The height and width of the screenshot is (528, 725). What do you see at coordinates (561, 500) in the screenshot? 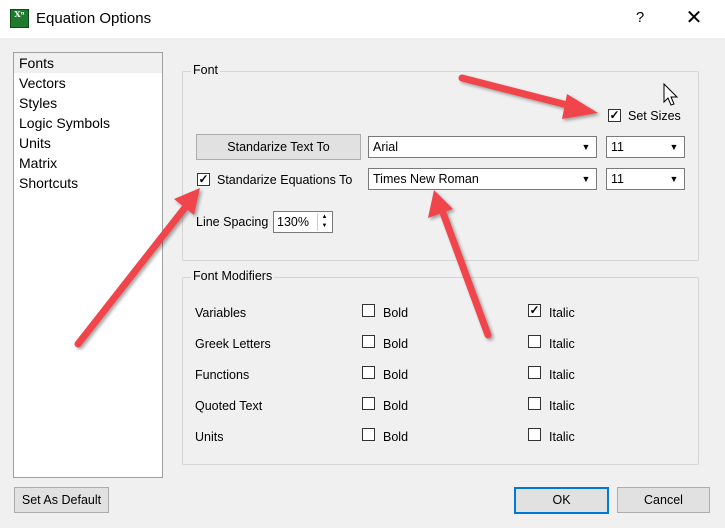
I see `ok-button: OK` at bounding box center [561, 500].